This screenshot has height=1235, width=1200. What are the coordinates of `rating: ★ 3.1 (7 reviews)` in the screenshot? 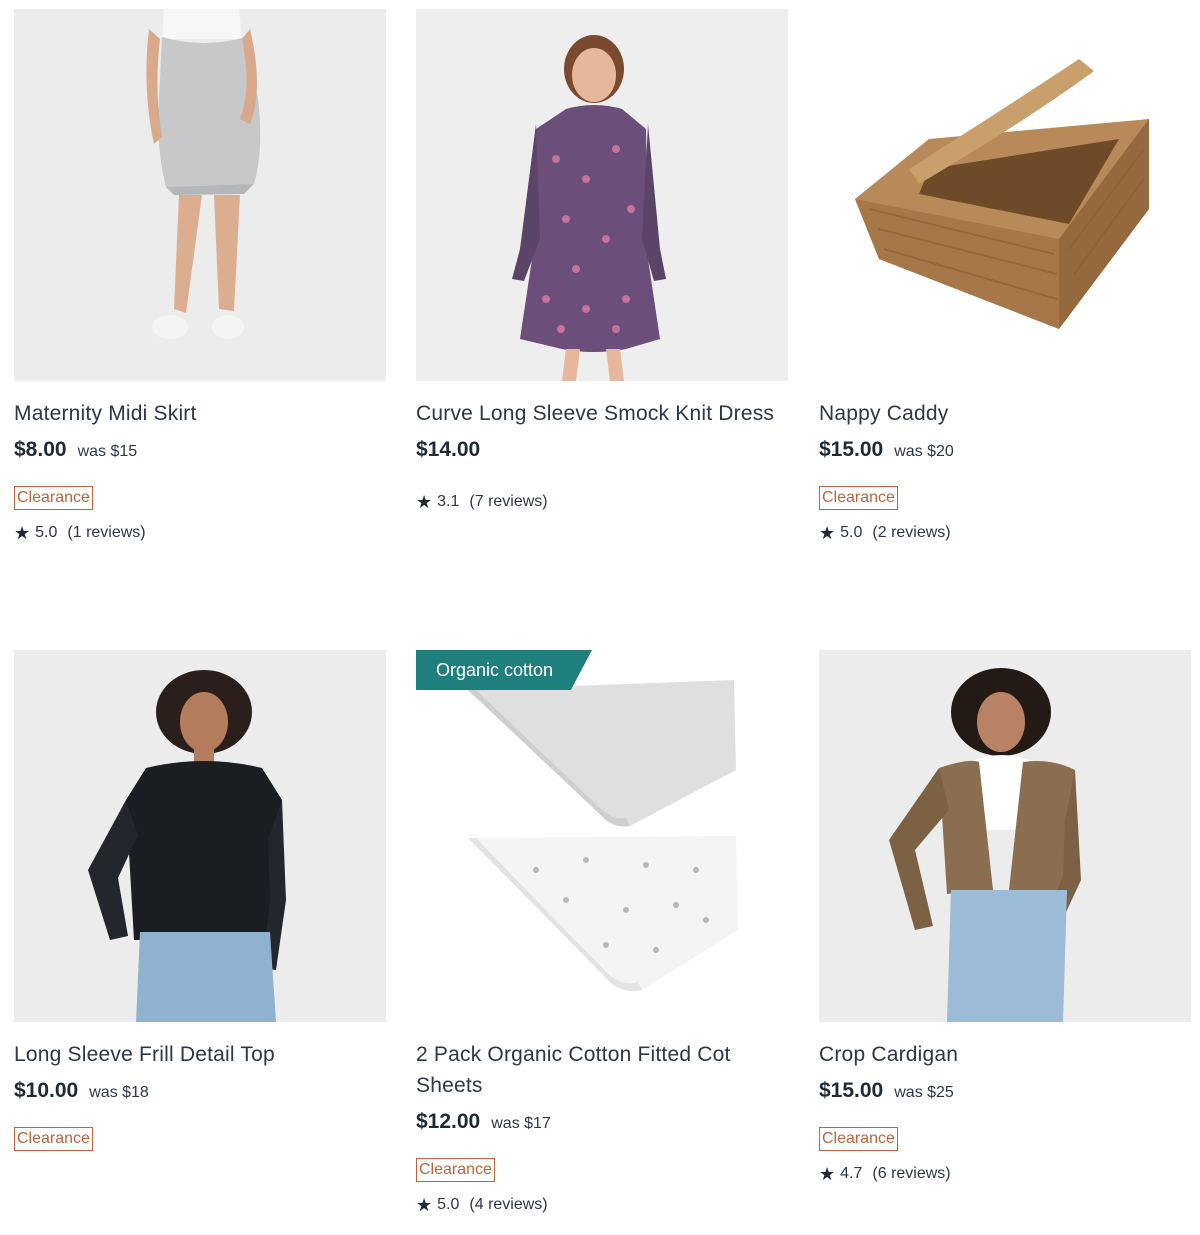 It's located at (602, 502).